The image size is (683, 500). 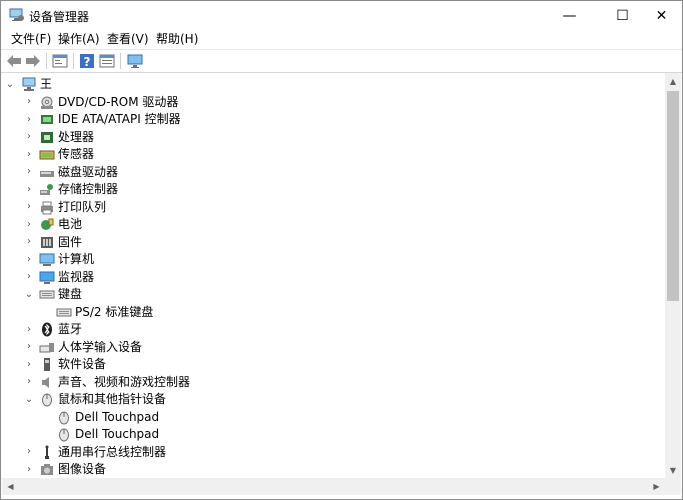 What do you see at coordinates (332, 102) in the screenshot?
I see `tree-item: › DVD/CD-ROM 驱动器` at bounding box center [332, 102].